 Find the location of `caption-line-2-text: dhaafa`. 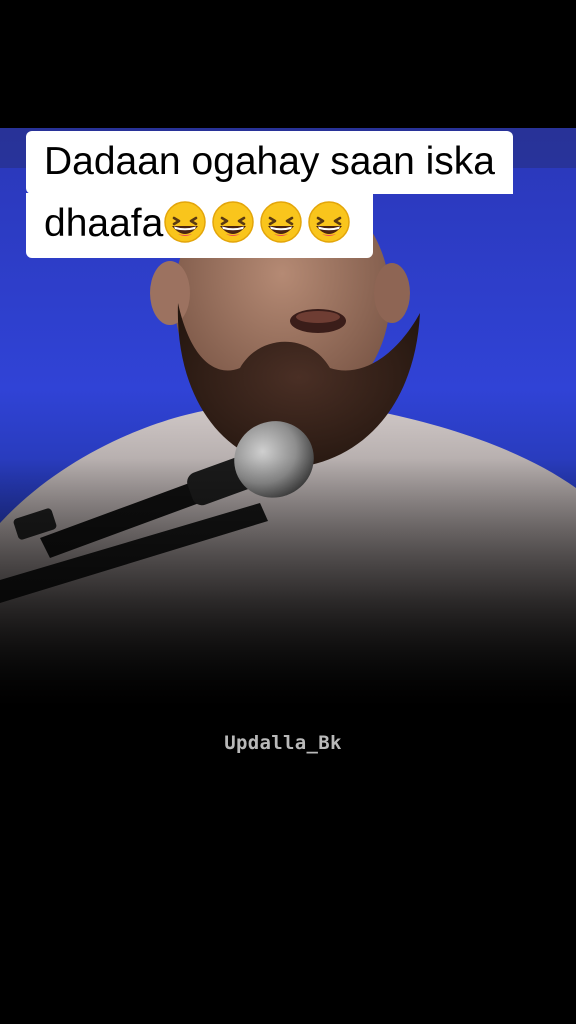

caption-line-2-text: dhaafa is located at coordinates (104, 223).